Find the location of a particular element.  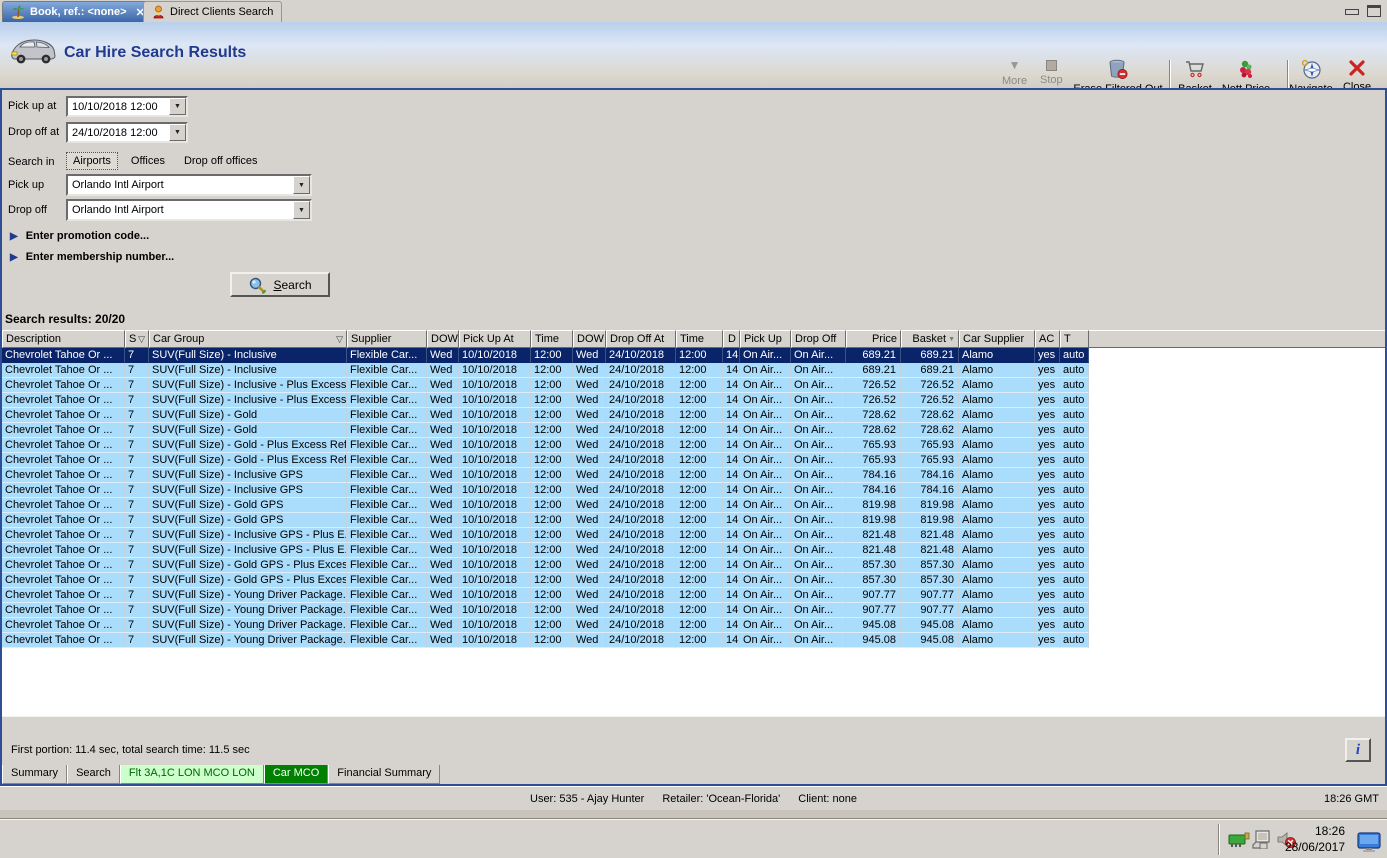

status-user: User: 535 - Ajay Hunter is located at coordinates (587, 798).